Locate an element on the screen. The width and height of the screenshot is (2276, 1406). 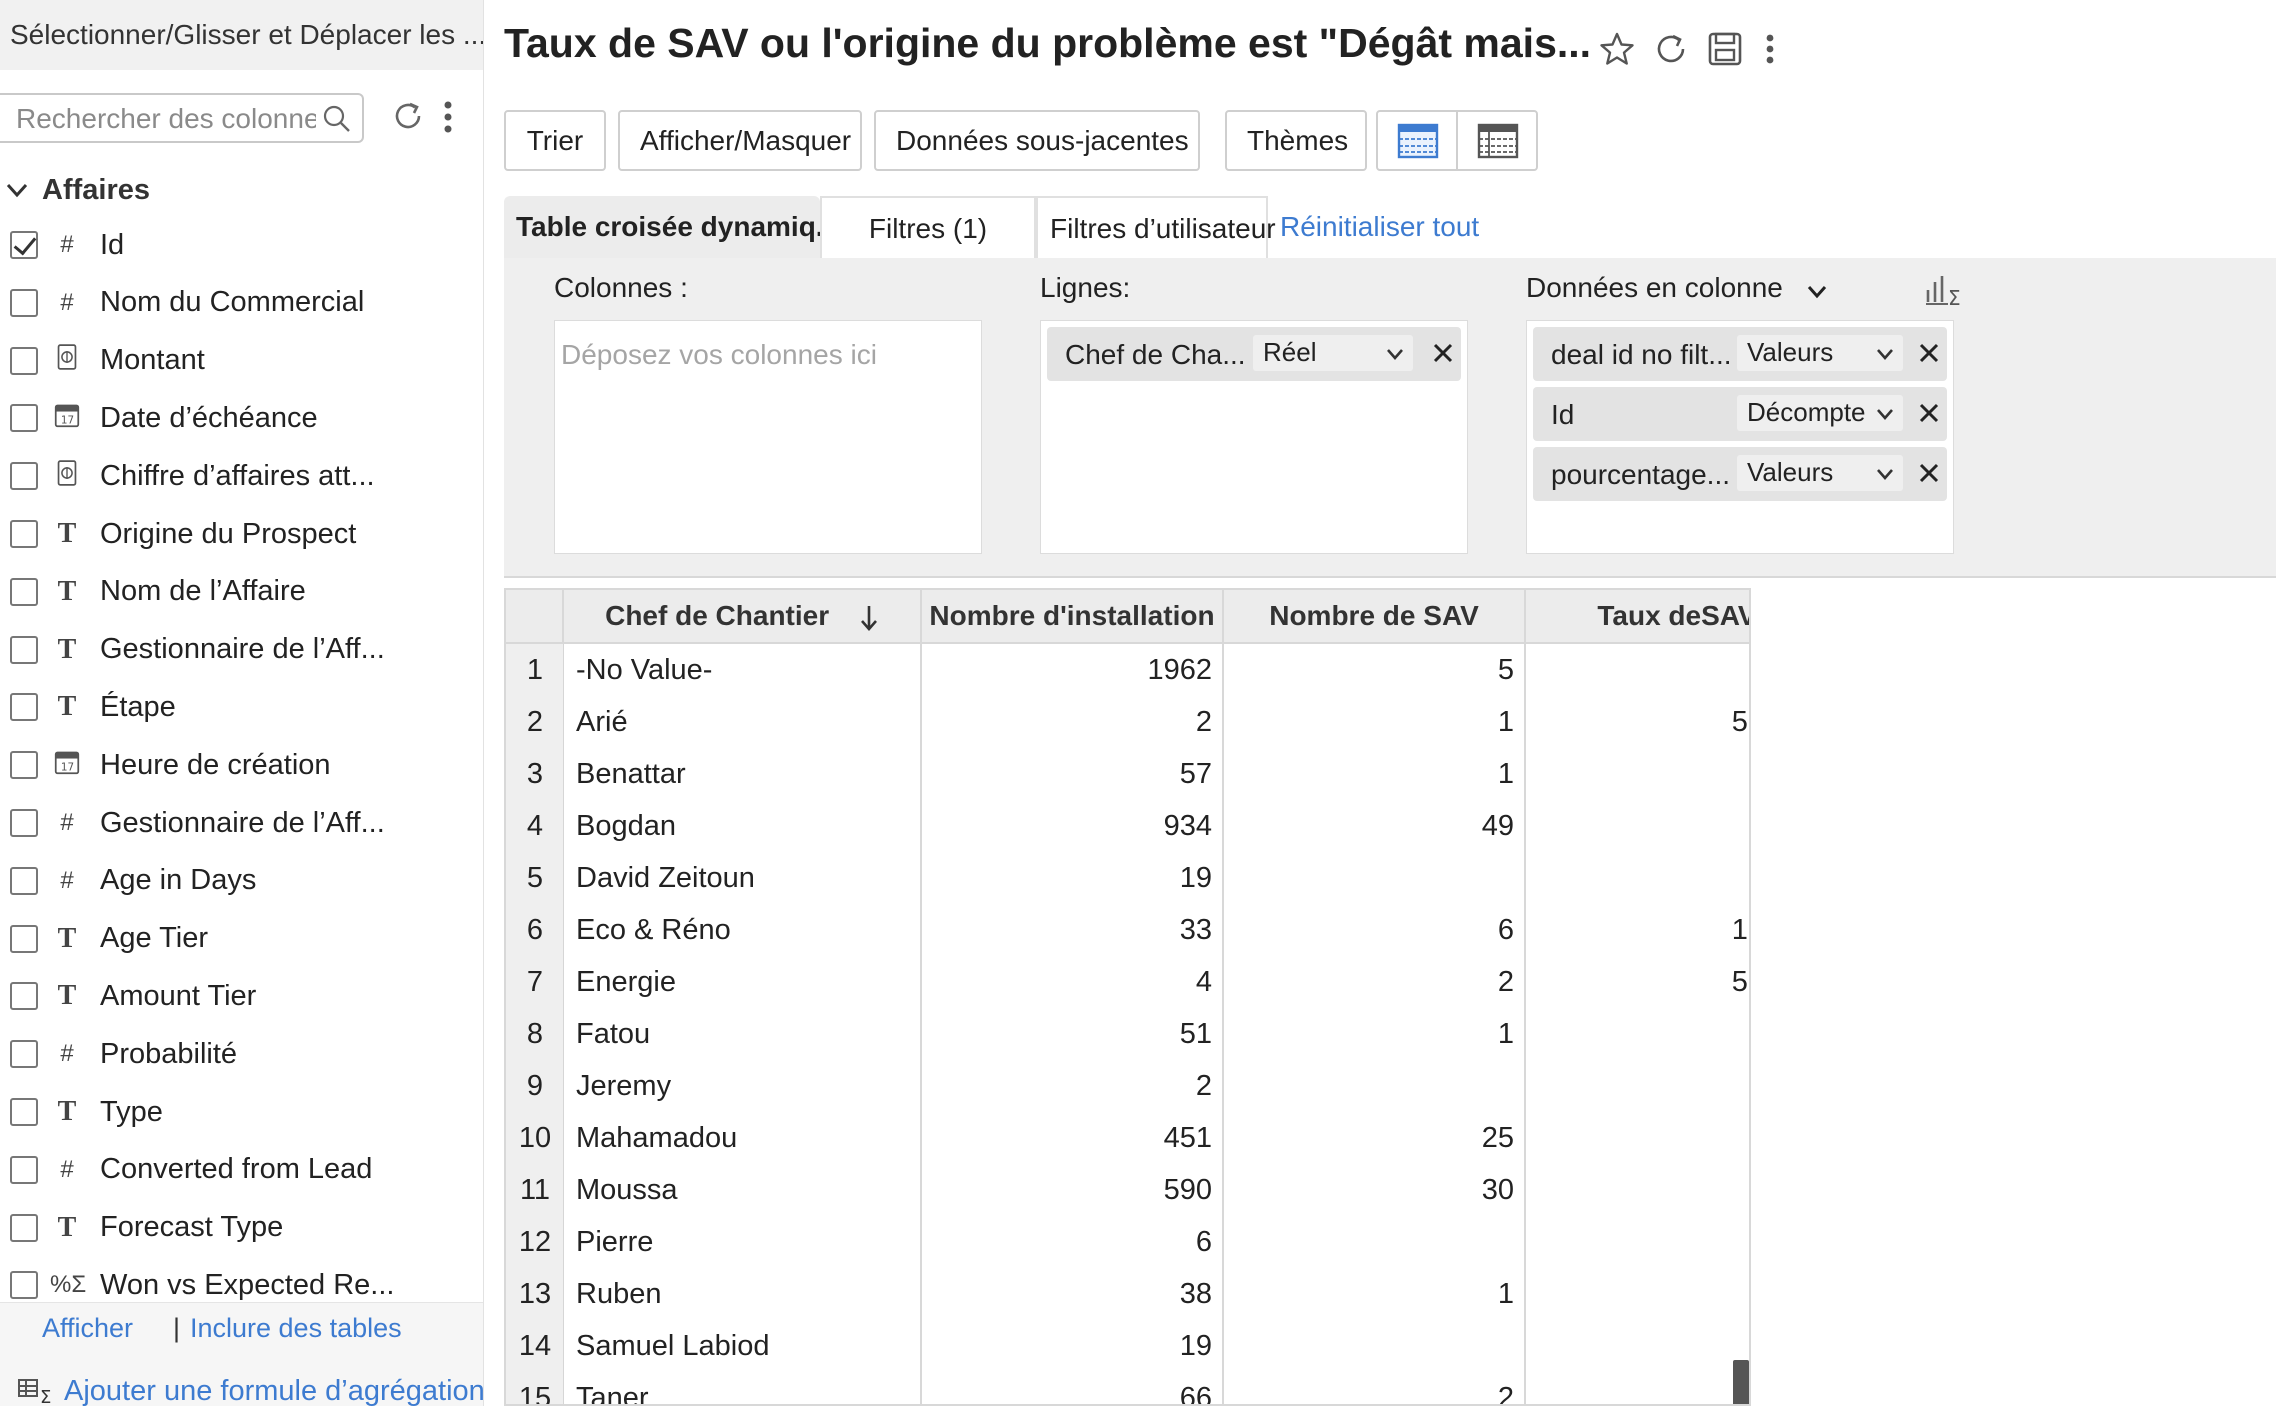
aggregate-formula-icon: Σ is located at coordinates (37, 1391).